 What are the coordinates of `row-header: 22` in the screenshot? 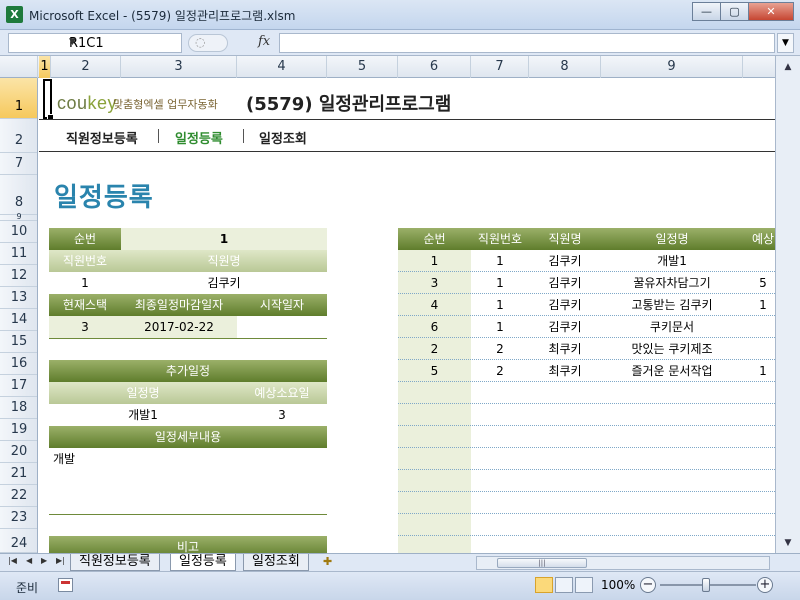 It's located at (18, 496).